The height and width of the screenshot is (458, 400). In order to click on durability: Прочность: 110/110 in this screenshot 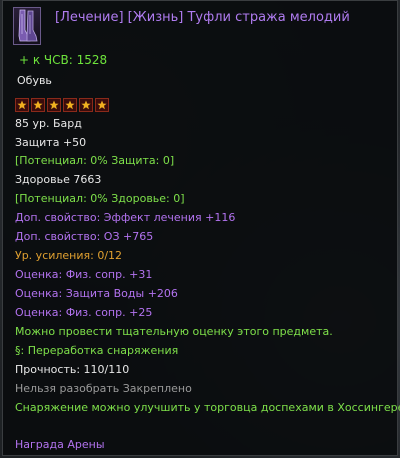, I will do `click(72, 369)`.